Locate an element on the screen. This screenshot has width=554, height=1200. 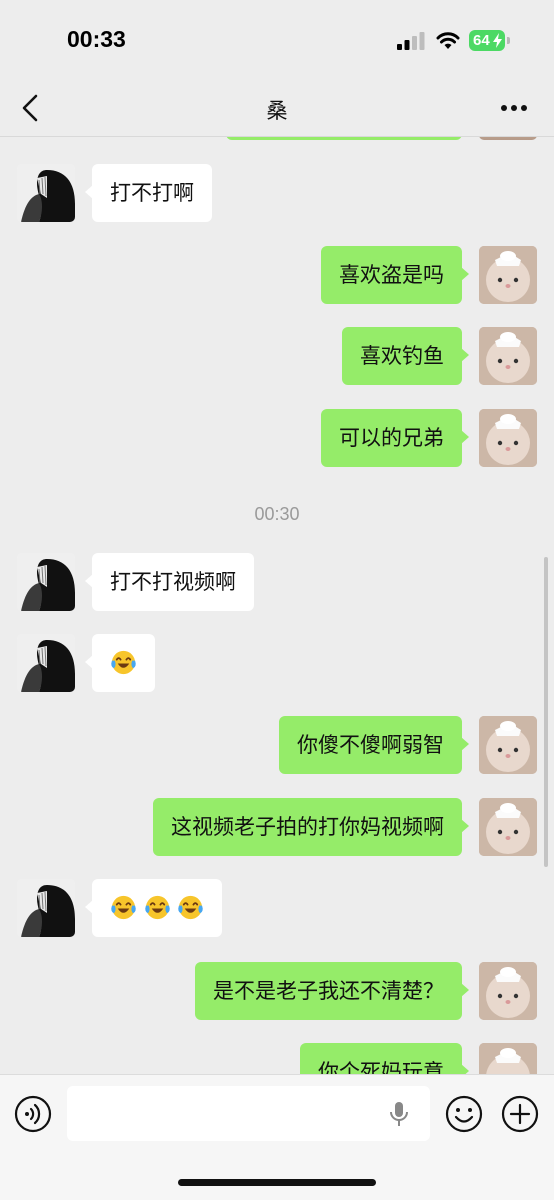
message-text: 是不是老子我还不清楚？ is located at coordinates (328, 991).